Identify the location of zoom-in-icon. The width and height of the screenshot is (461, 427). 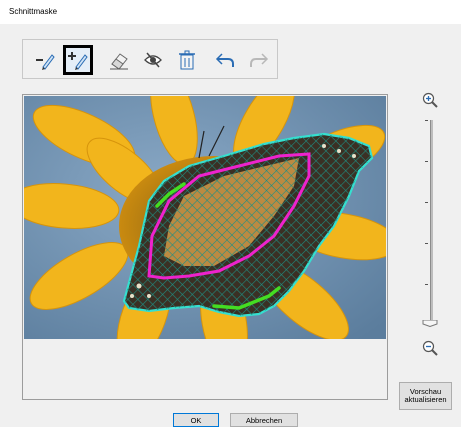
(430, 100).